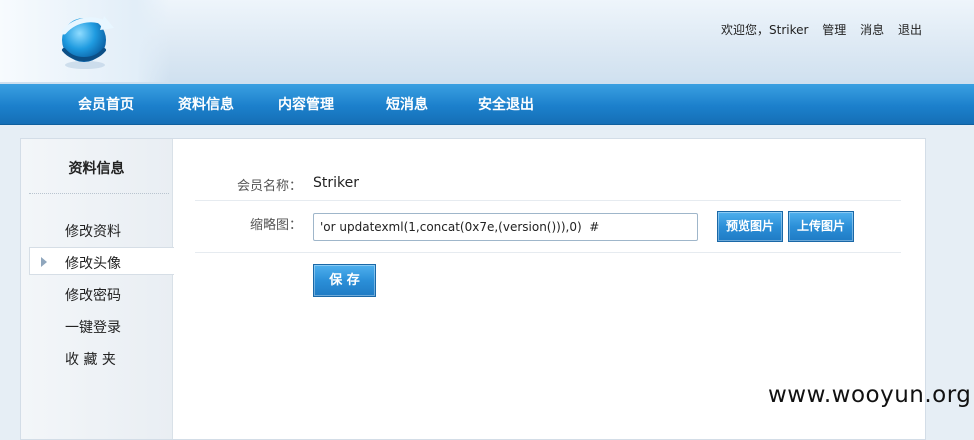  What do you see at coordinates (44, 262) in the screenshot?
I see `triangle-right-icon` at bounding box center [44, 262].